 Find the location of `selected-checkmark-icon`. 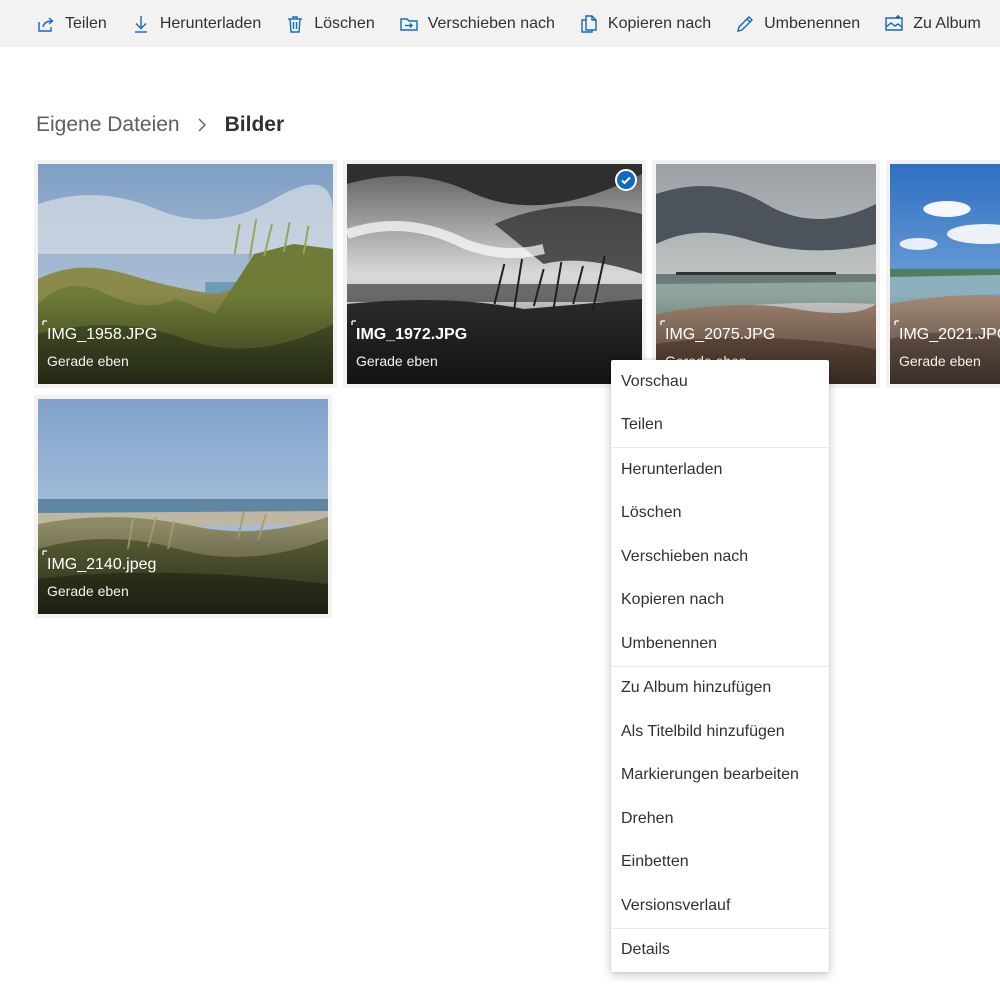

selected-checkmark-icon is located at coordinates (626, 180).